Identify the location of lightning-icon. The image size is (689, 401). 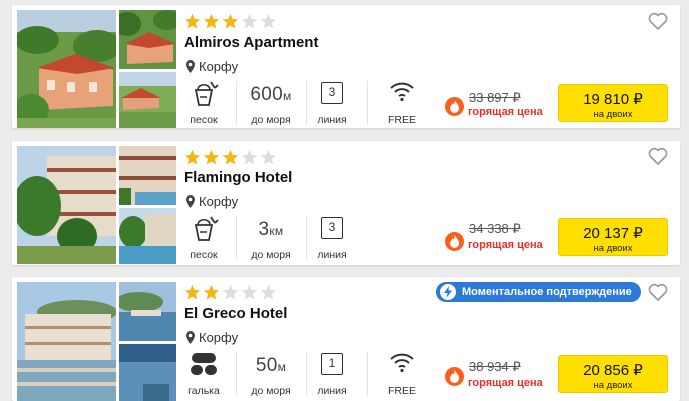
(448, 292).